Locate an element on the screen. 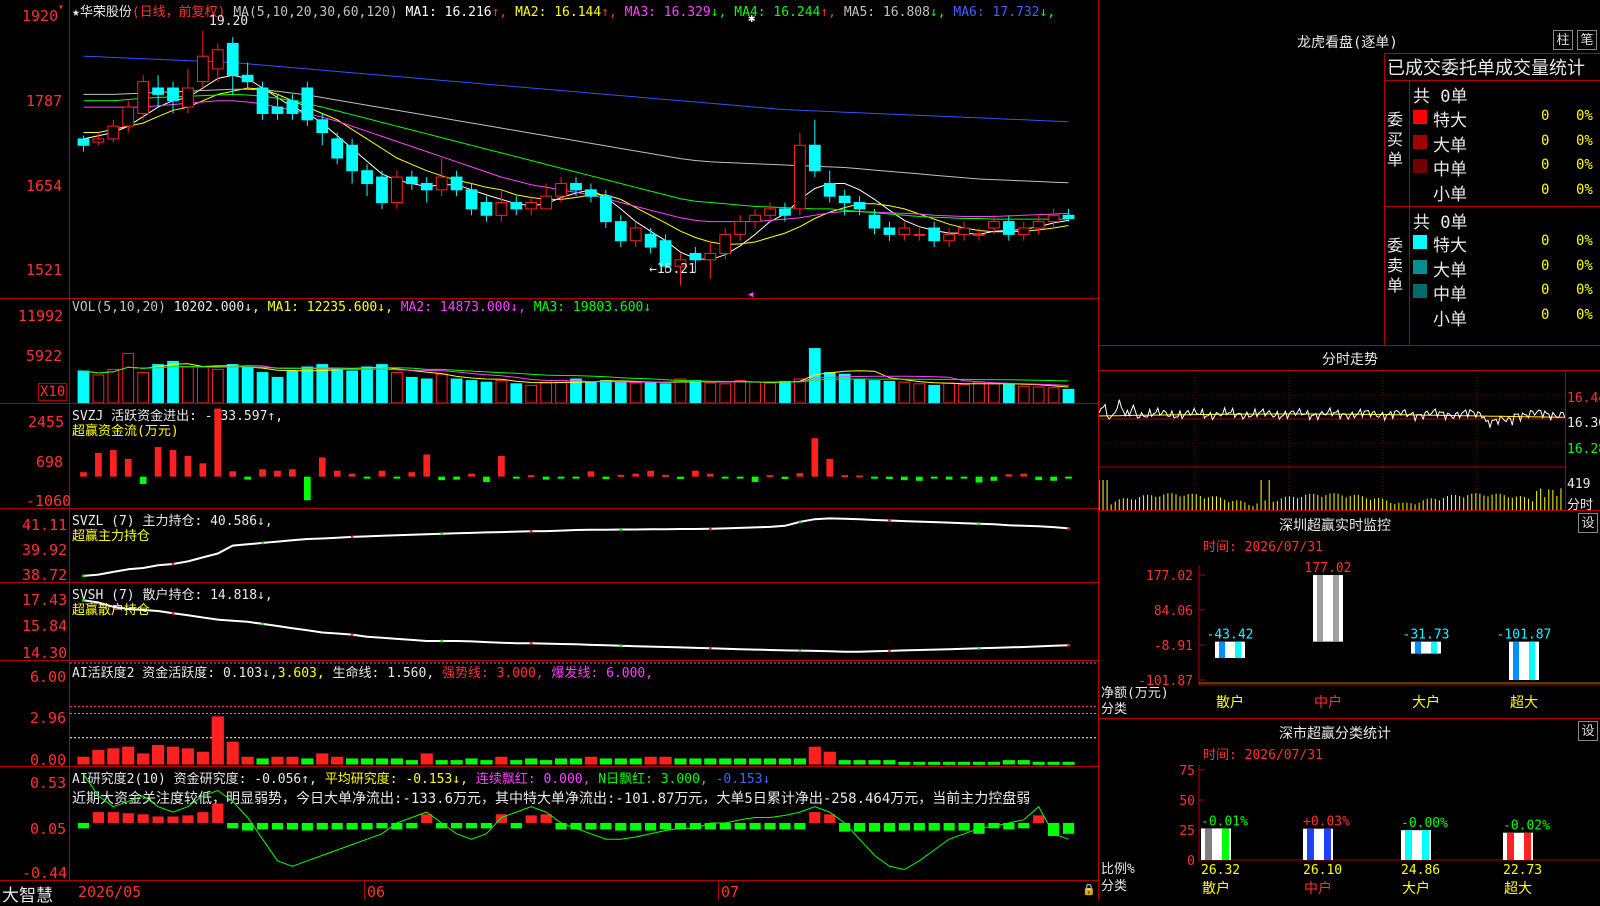 The height and width of the screenshot is (906, 1600). retail-position-chart is located at coordinates (584, 621).